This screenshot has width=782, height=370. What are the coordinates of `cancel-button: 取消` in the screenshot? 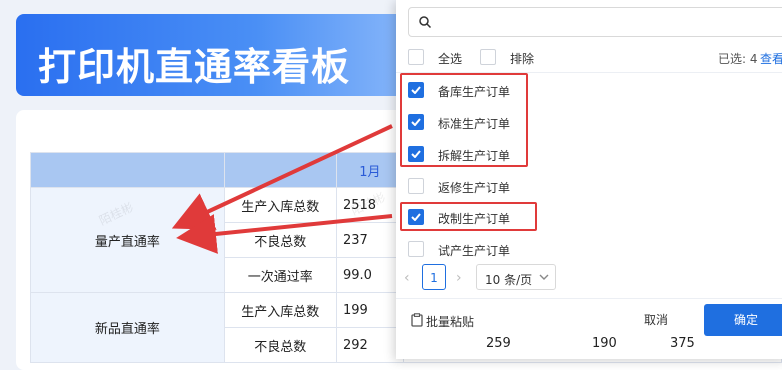 It's located at (656, 320).